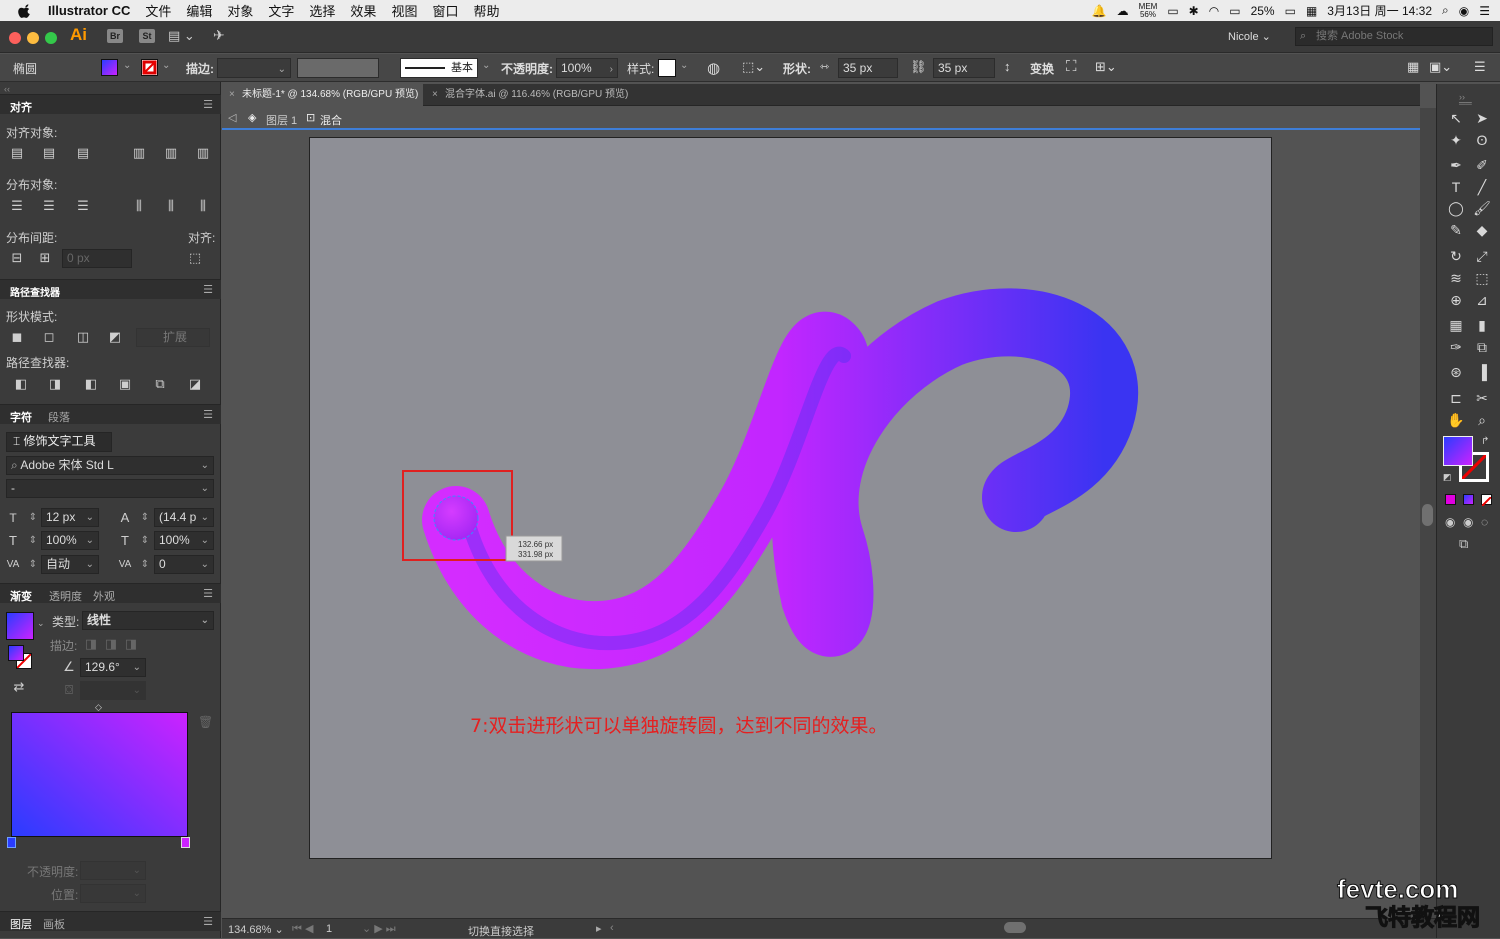 This screenshot has height=939, width=1500. I want to click on crumb-layer: 图层 1, so click(281, 120).